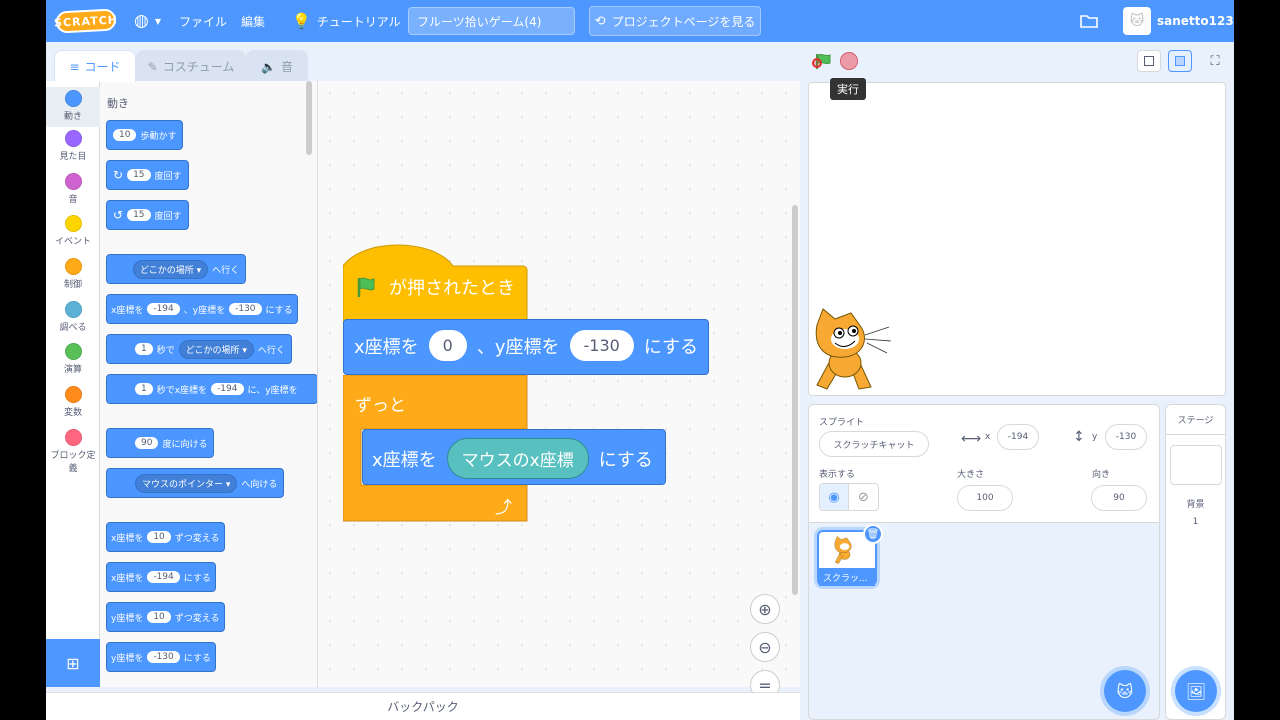 This screenshot has width=1280, height=720. I want to click on zoom-in-button: ⊕, so click(765, 609).